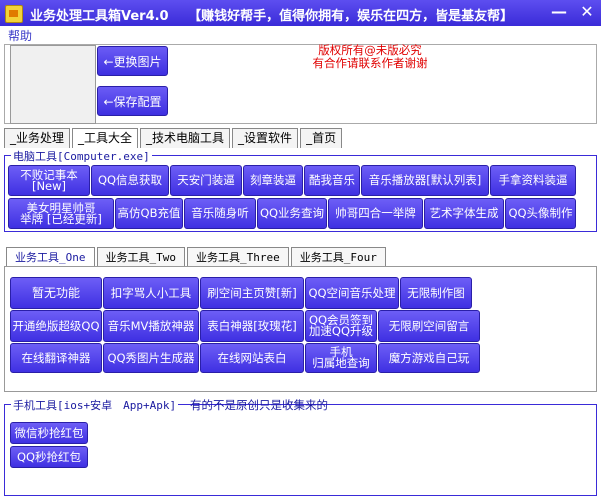 The image size is (601, 500). What do you see at coordinates (56, 358) in the screenshot?
I see `biz-translate-button: 在线翻译神器` at bounding box center [56, 358].